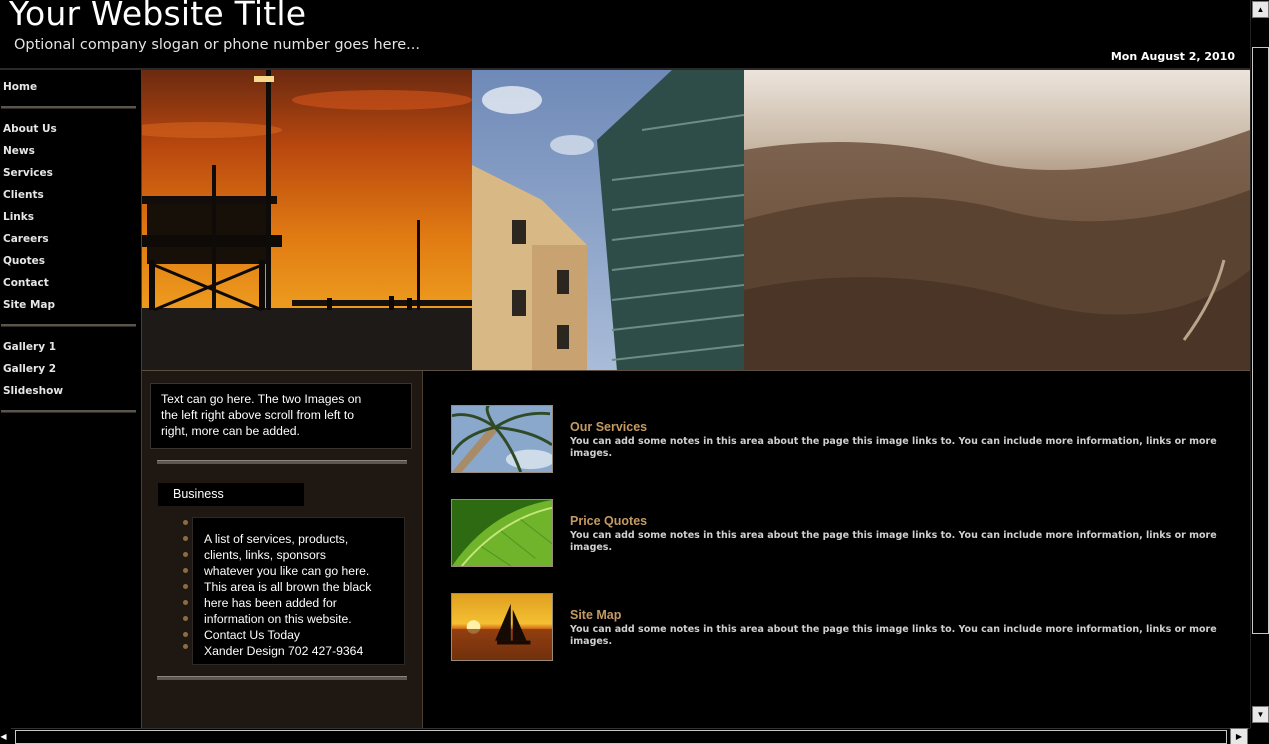  I want to click on nav-gallery-2: Gallery 2, so click(29, 369).